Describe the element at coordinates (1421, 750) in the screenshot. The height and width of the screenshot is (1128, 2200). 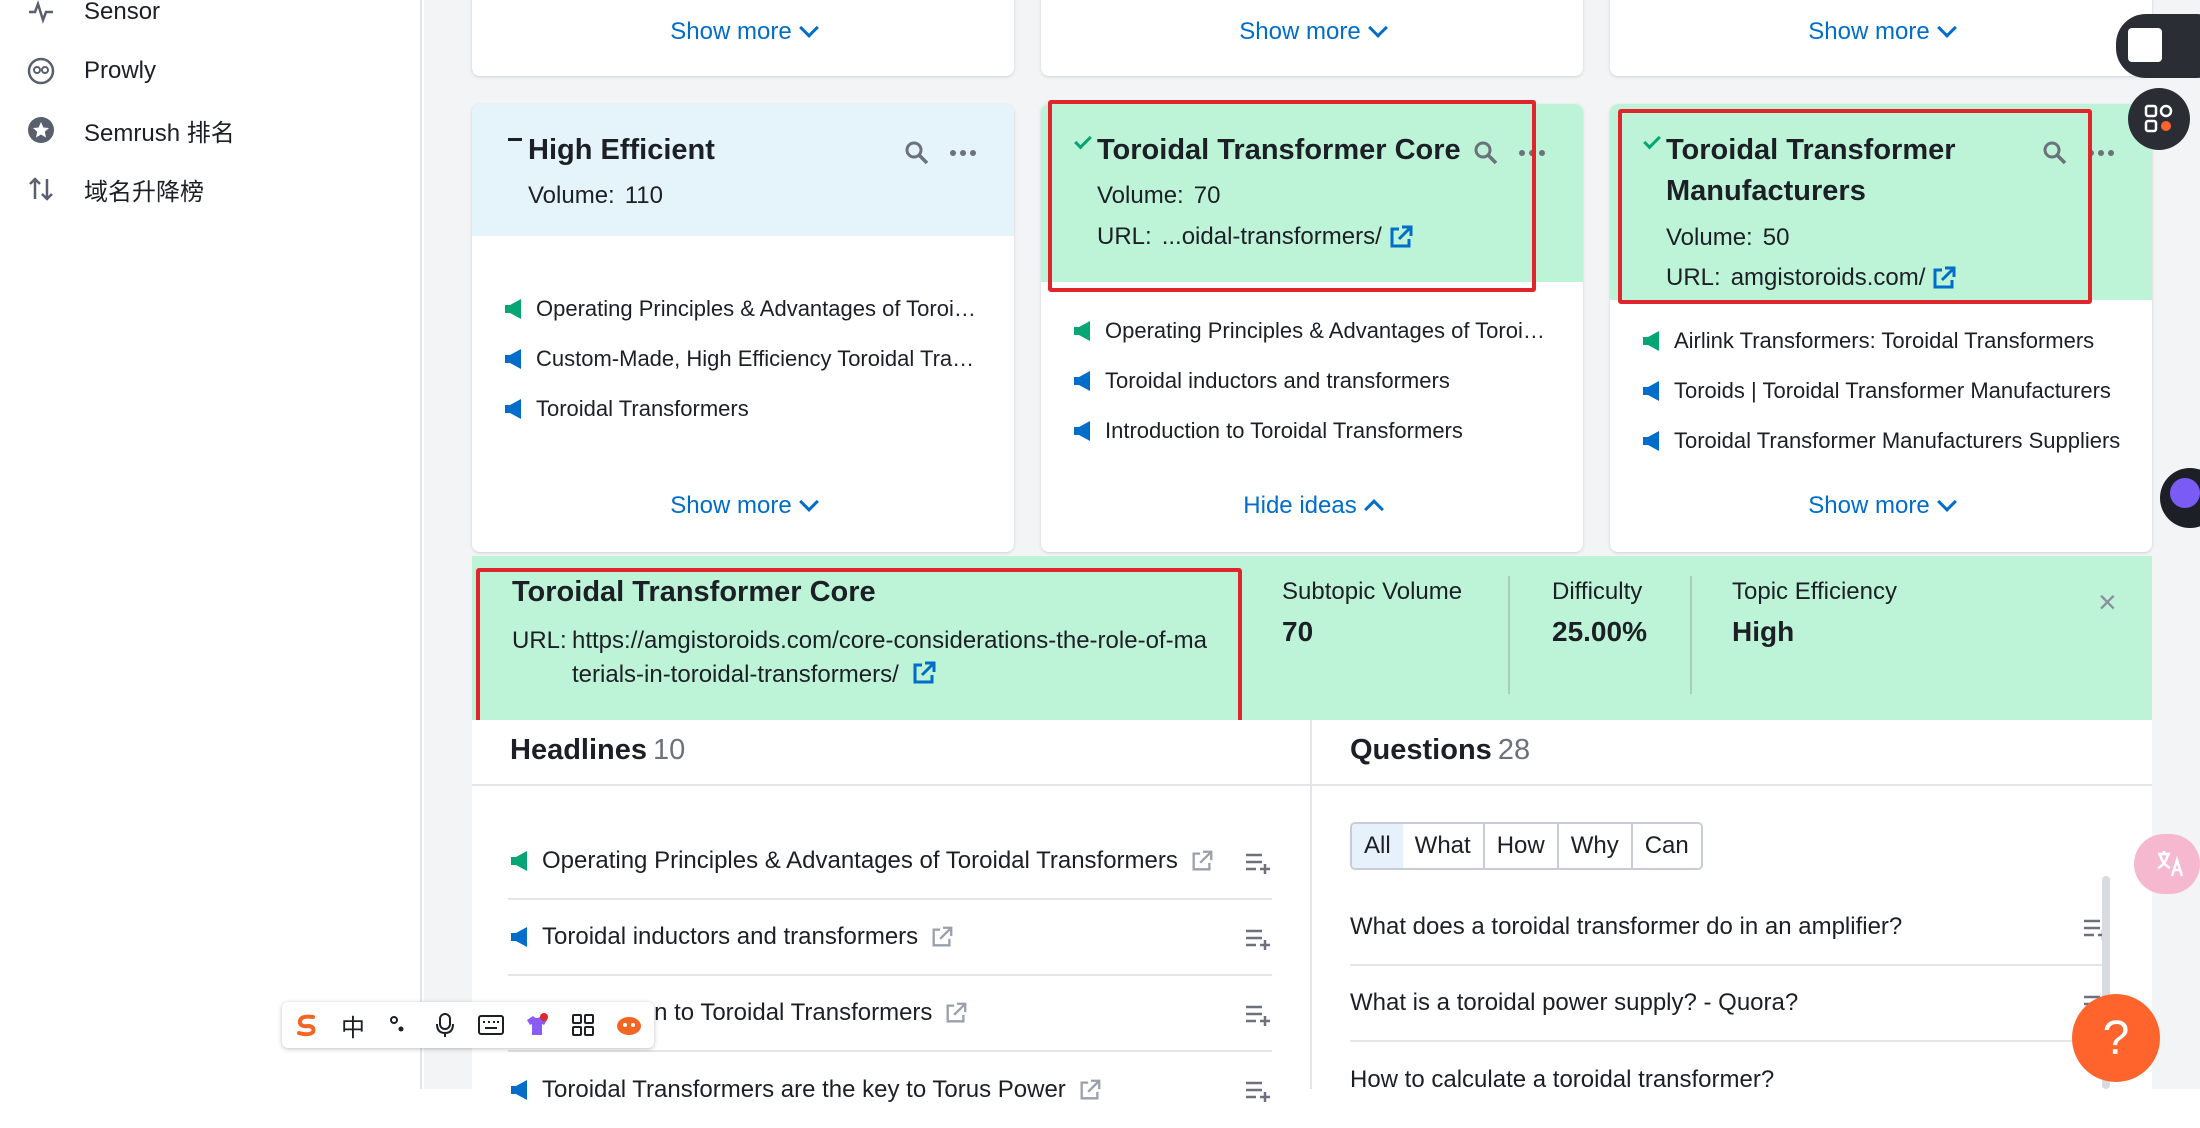
I see `questions-title: Questions` at that location.